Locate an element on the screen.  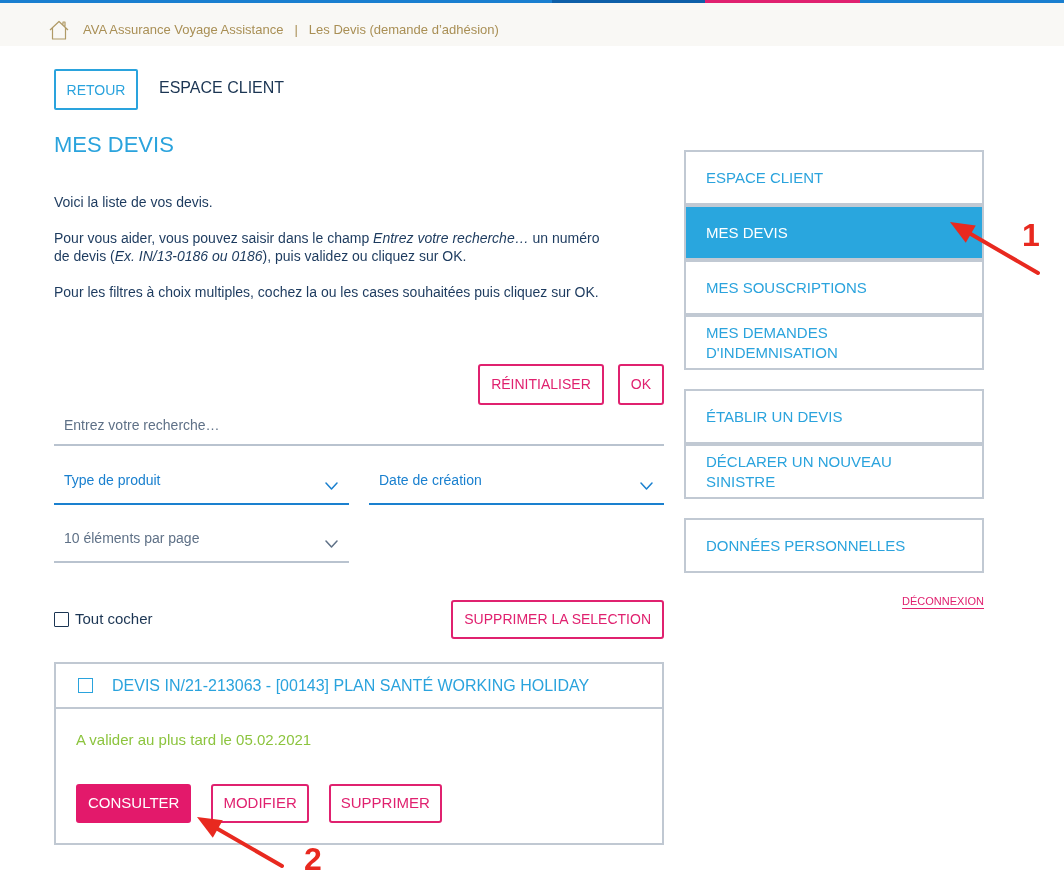
sidebar-item: DONNÉES PERSONNELLES is located at coordinates (834, 545).